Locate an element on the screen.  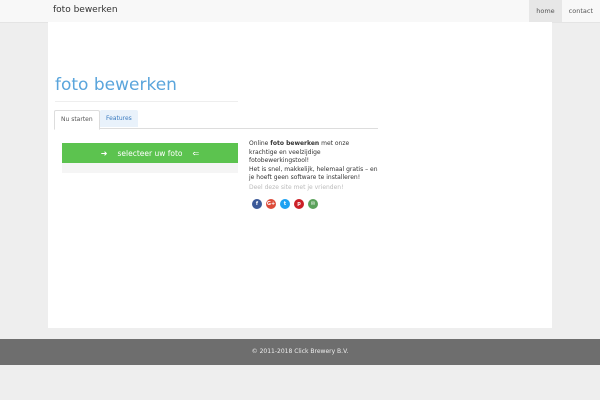
arrow-right-icon: ➜ is located at coordinates (104, 153).